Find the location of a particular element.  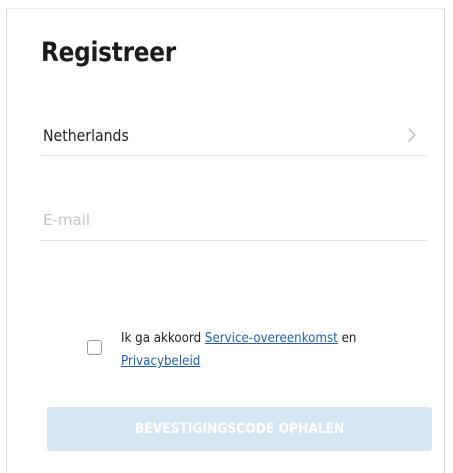

country-selector: Netherlands is located at coordinates (234, 136).